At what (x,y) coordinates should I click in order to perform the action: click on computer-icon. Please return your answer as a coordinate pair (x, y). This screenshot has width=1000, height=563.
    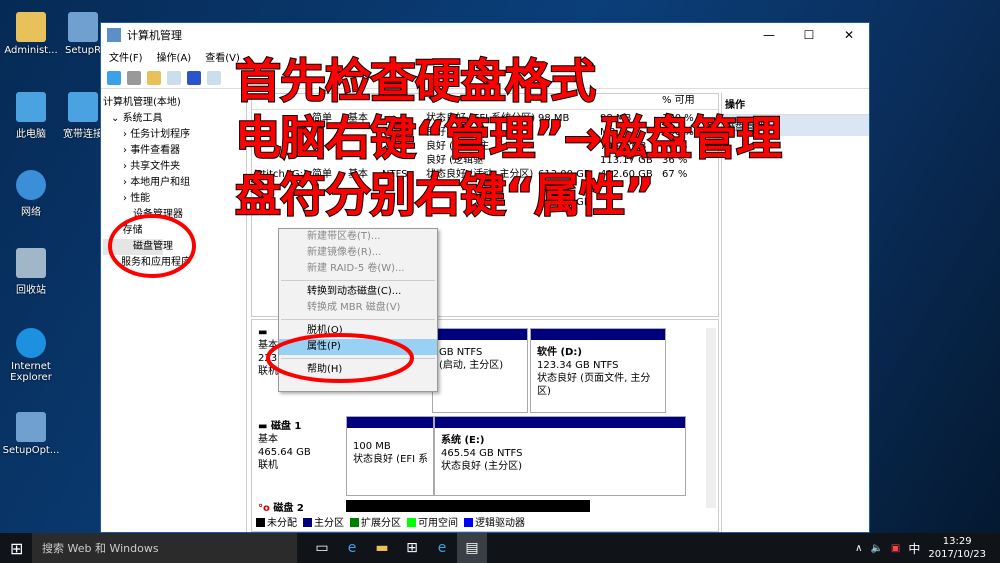
    Looking at the image, I should click on (31, 107).